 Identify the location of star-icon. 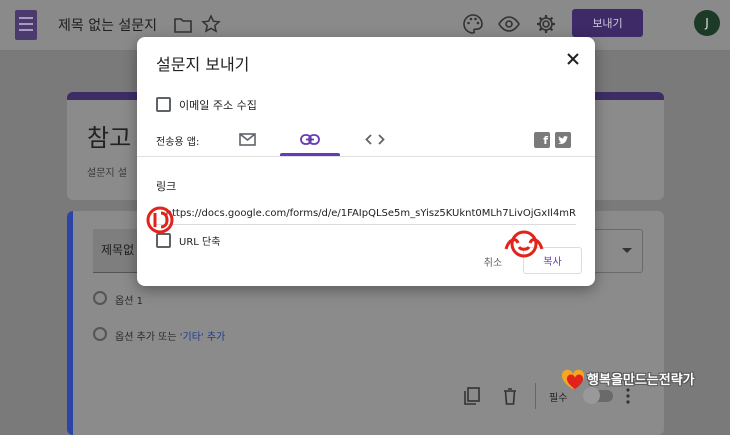
(211, 24).